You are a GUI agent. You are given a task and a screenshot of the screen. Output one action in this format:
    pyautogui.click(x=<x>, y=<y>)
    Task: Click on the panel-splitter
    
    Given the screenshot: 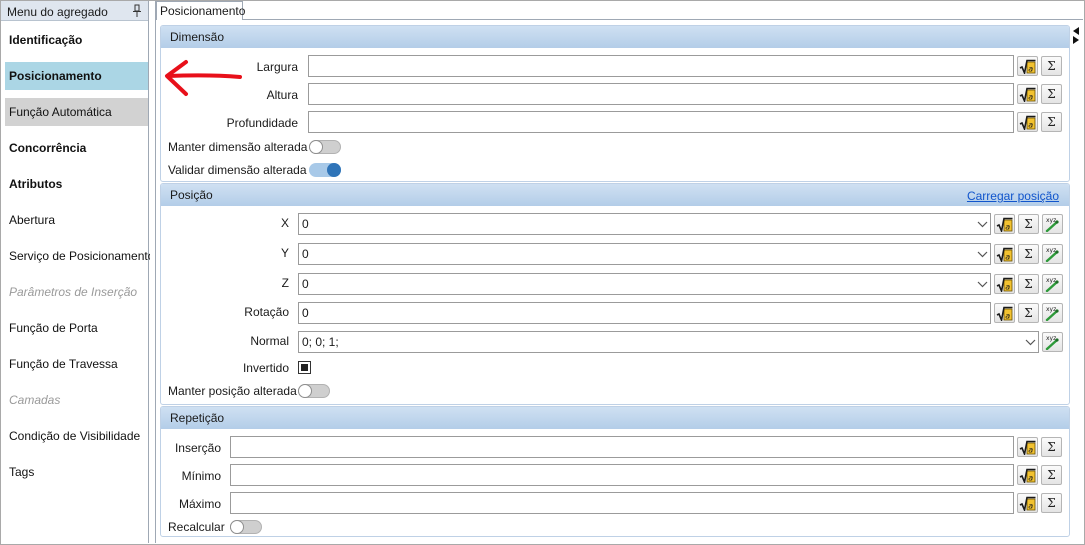 What is the action you would take?
    pyautogui.click(x=153, y=272)
    